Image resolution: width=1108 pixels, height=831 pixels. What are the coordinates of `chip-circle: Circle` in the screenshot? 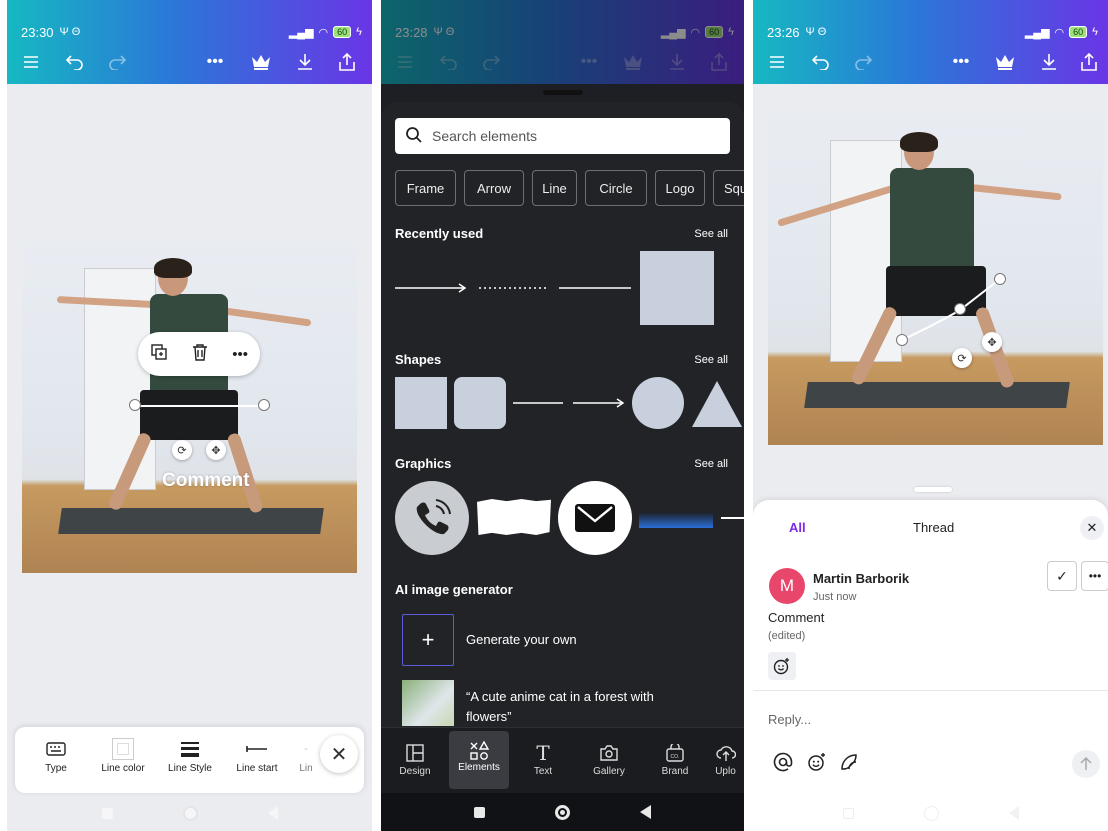 It's located at (616, 188).